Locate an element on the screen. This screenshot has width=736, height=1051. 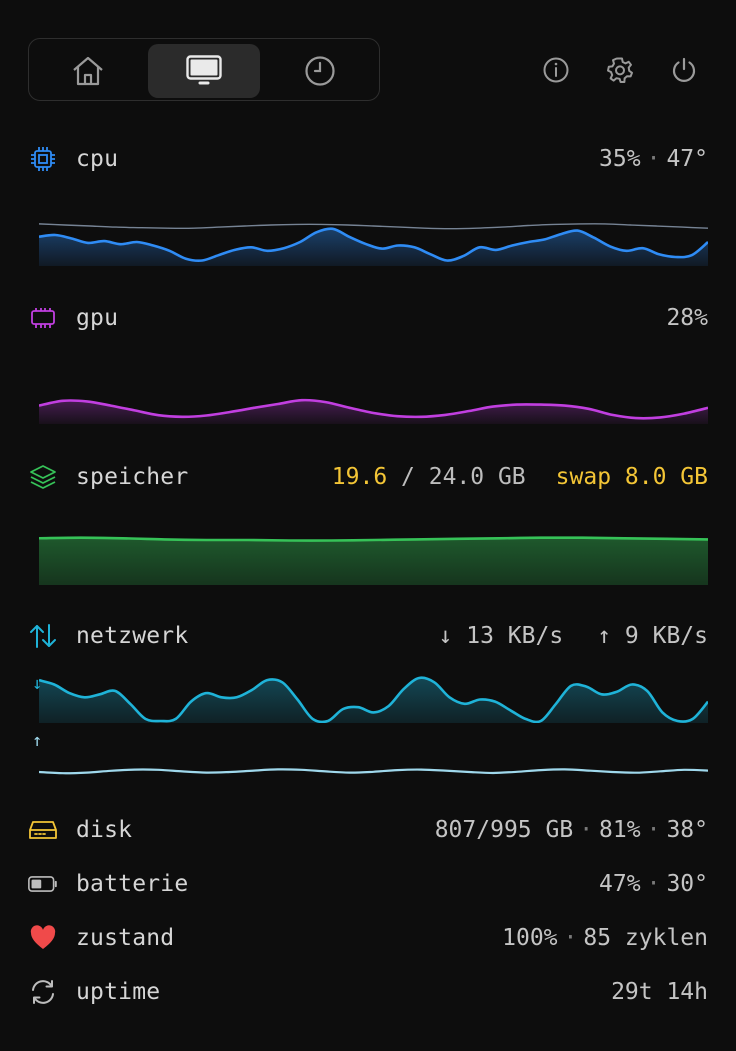
memory-value: 19.6 / 24.0 GB swap 8.0 GB is located at coordinates (520, 477).